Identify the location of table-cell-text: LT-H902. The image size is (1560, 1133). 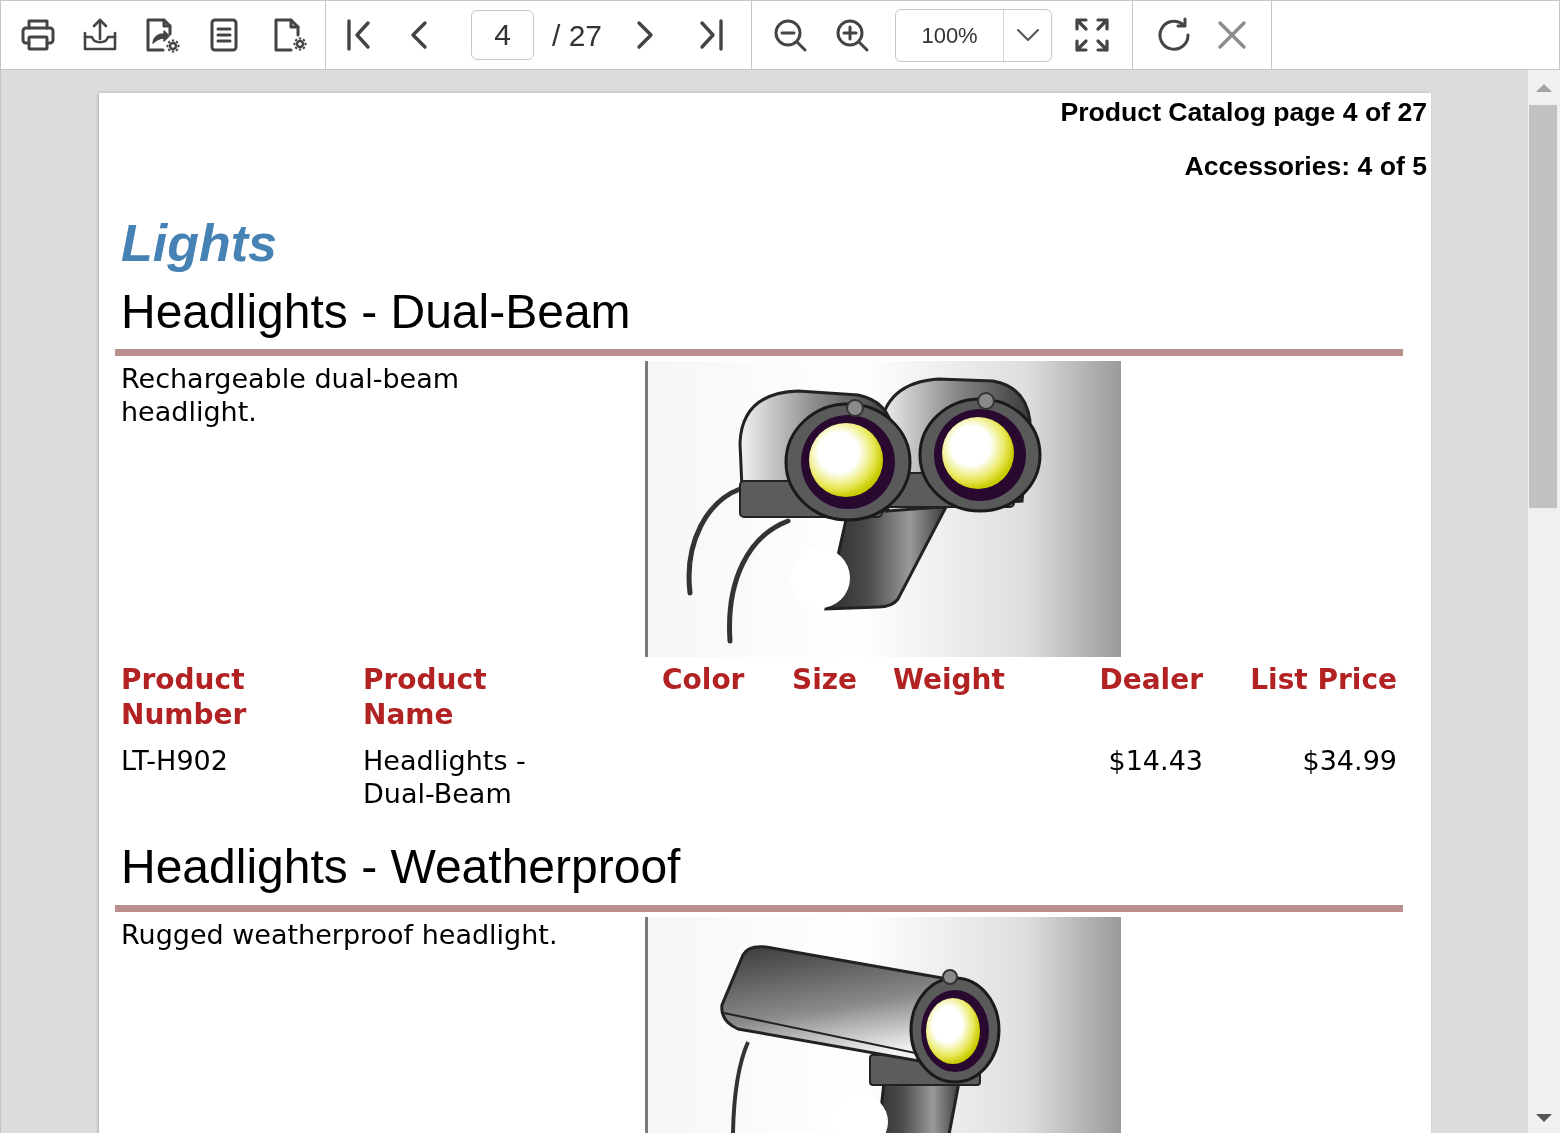
(174, 761).